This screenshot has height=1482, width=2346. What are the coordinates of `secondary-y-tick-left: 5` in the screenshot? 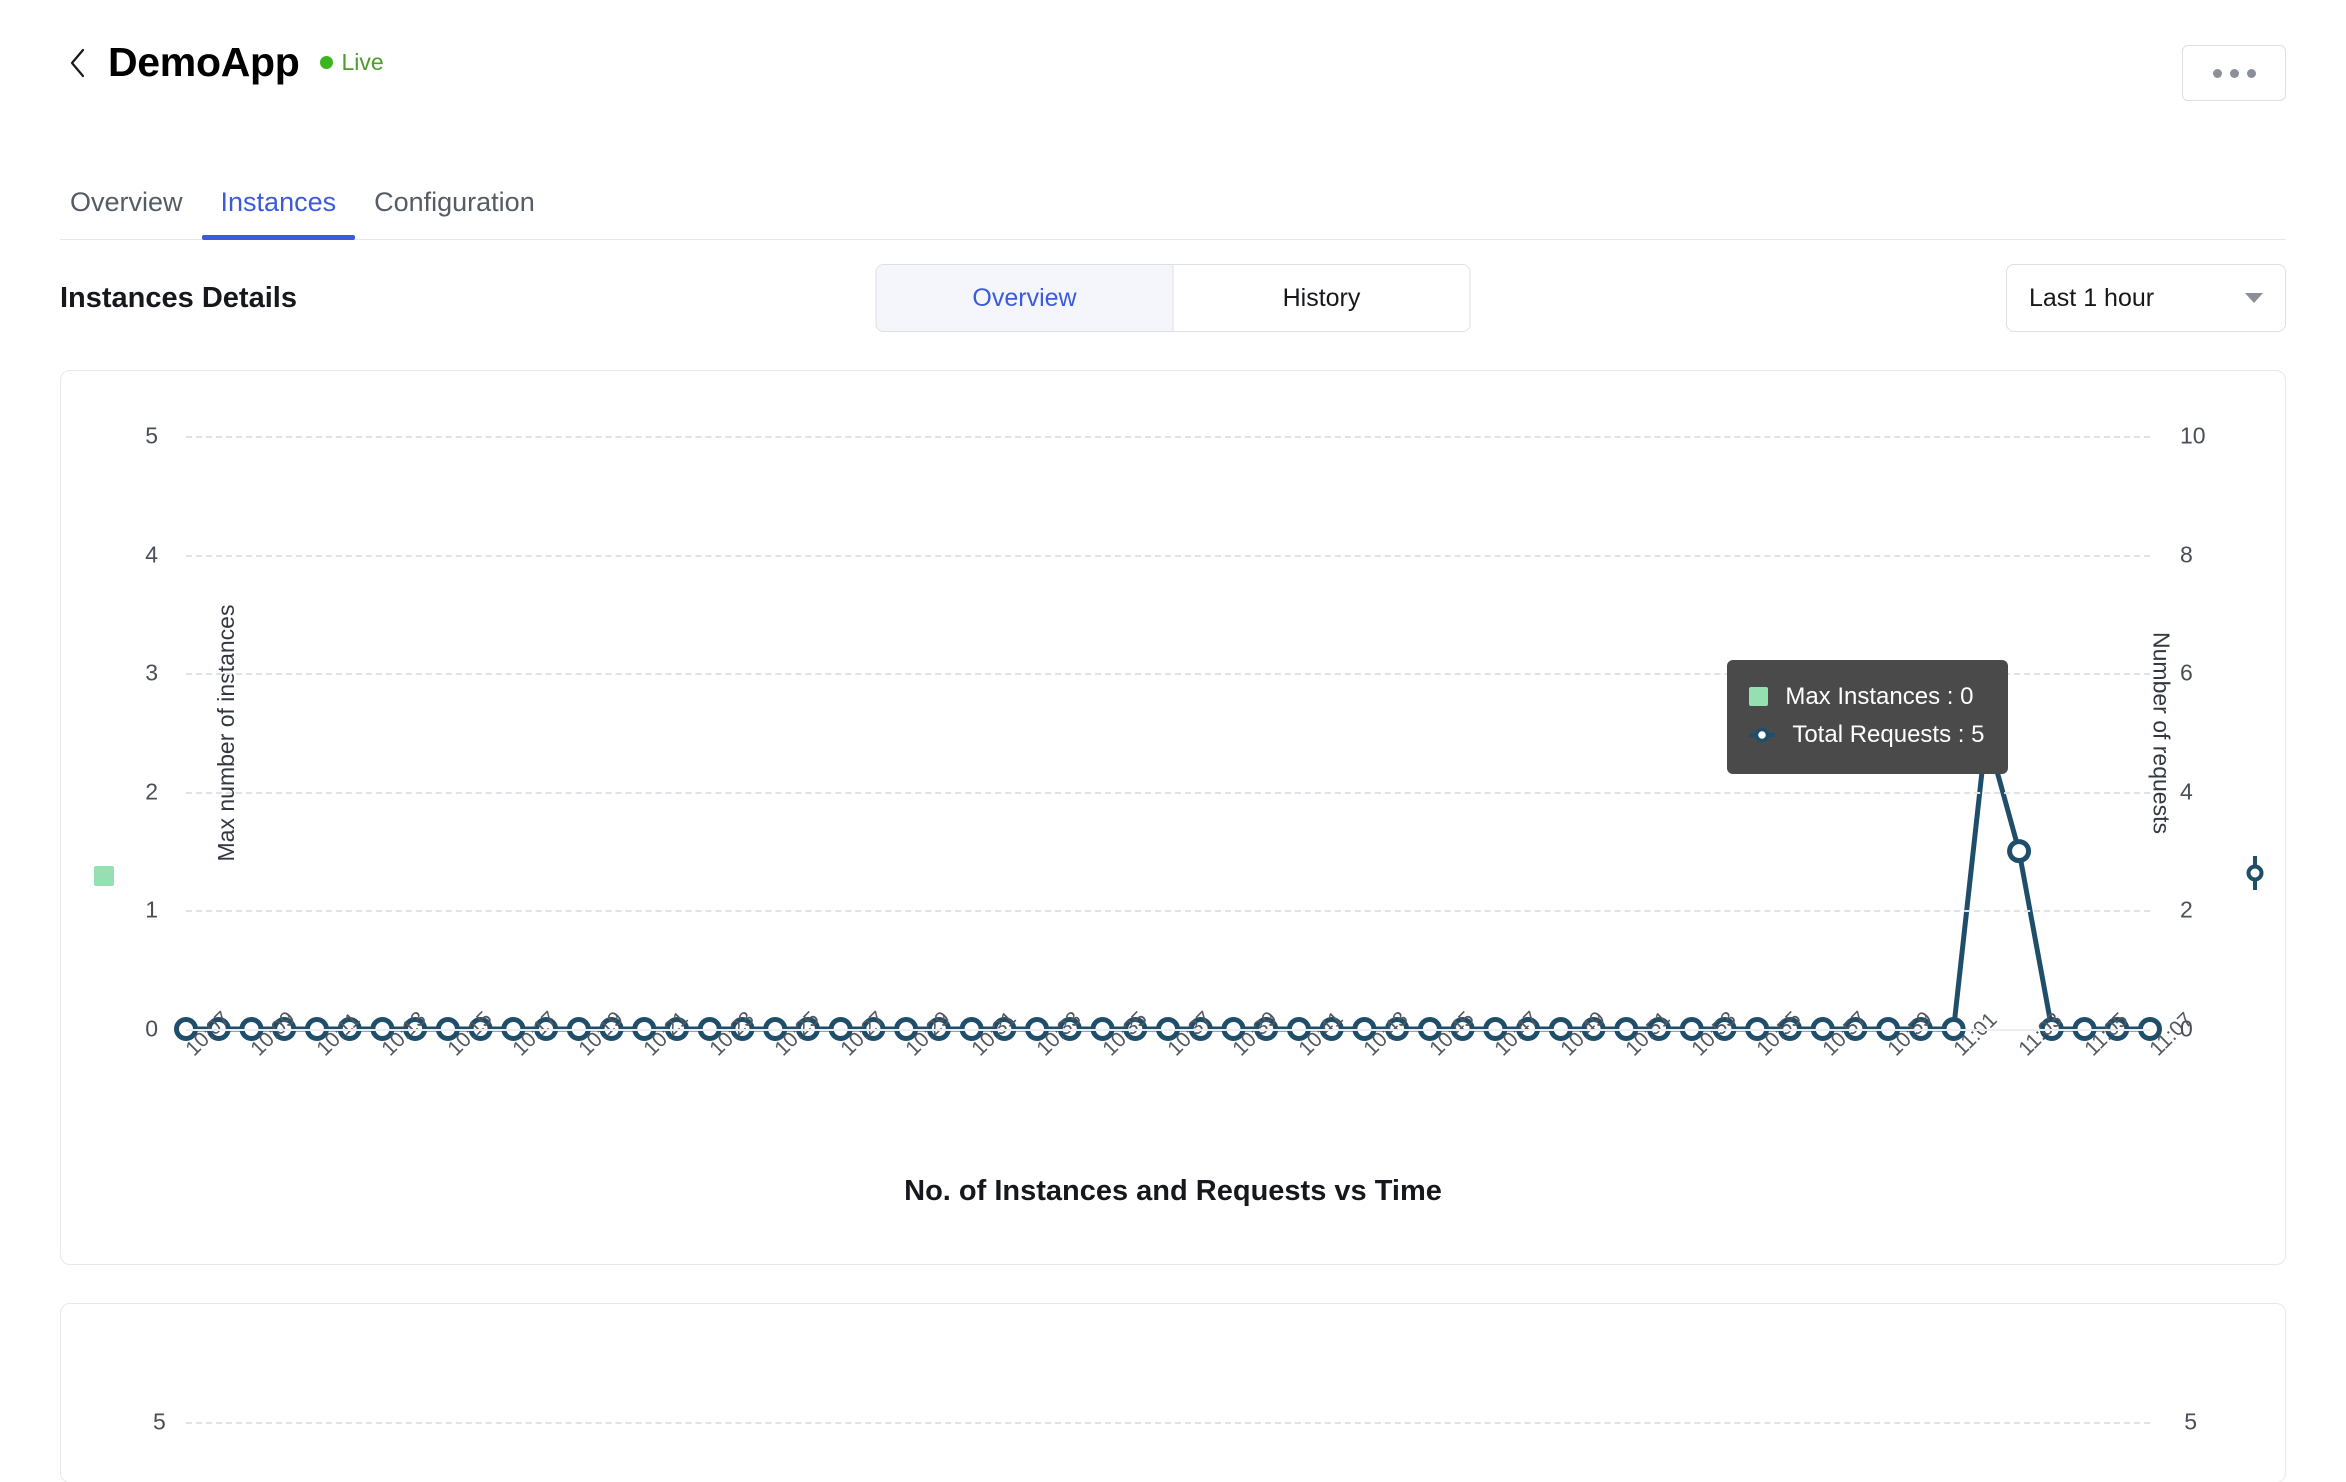 It's located at (159, 1421).